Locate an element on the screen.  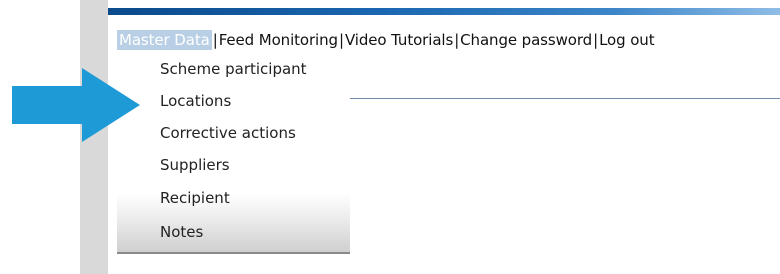
header-band is located at coordinates (444, 11).